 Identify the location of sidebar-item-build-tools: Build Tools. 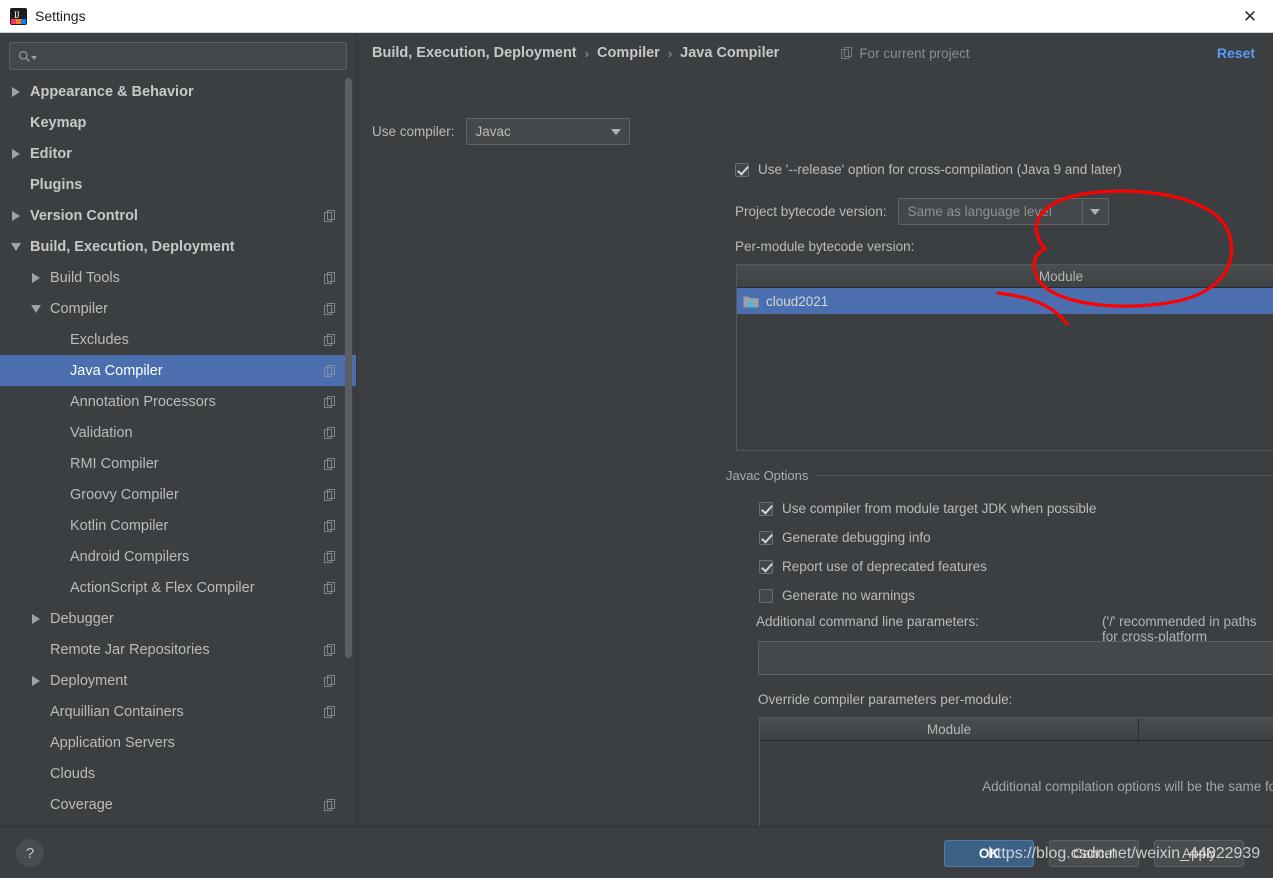
(178, 277).